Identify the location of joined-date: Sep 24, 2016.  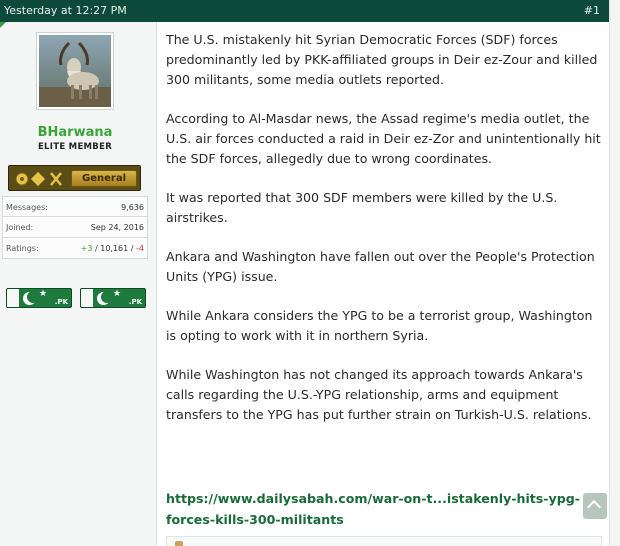
(117, 227).